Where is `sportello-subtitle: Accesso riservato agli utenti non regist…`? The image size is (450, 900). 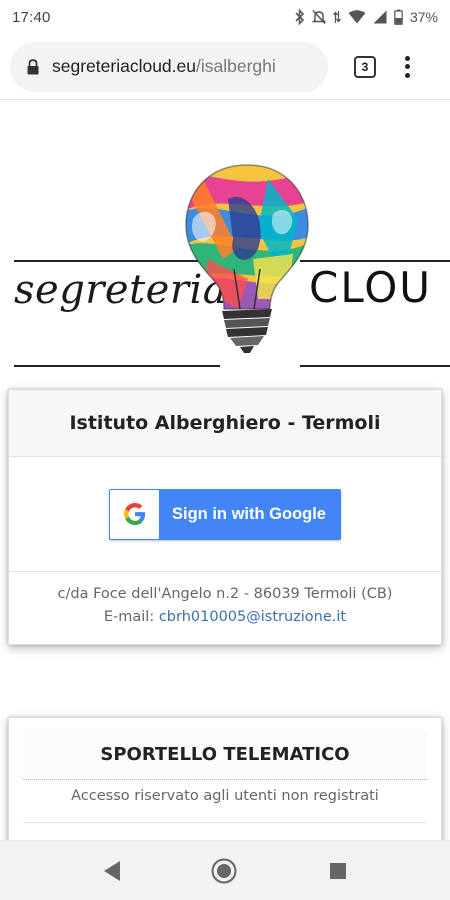
sportello-subtitle: Accesso riservato agli utenti non regist… is located at coordinates (225, 796).